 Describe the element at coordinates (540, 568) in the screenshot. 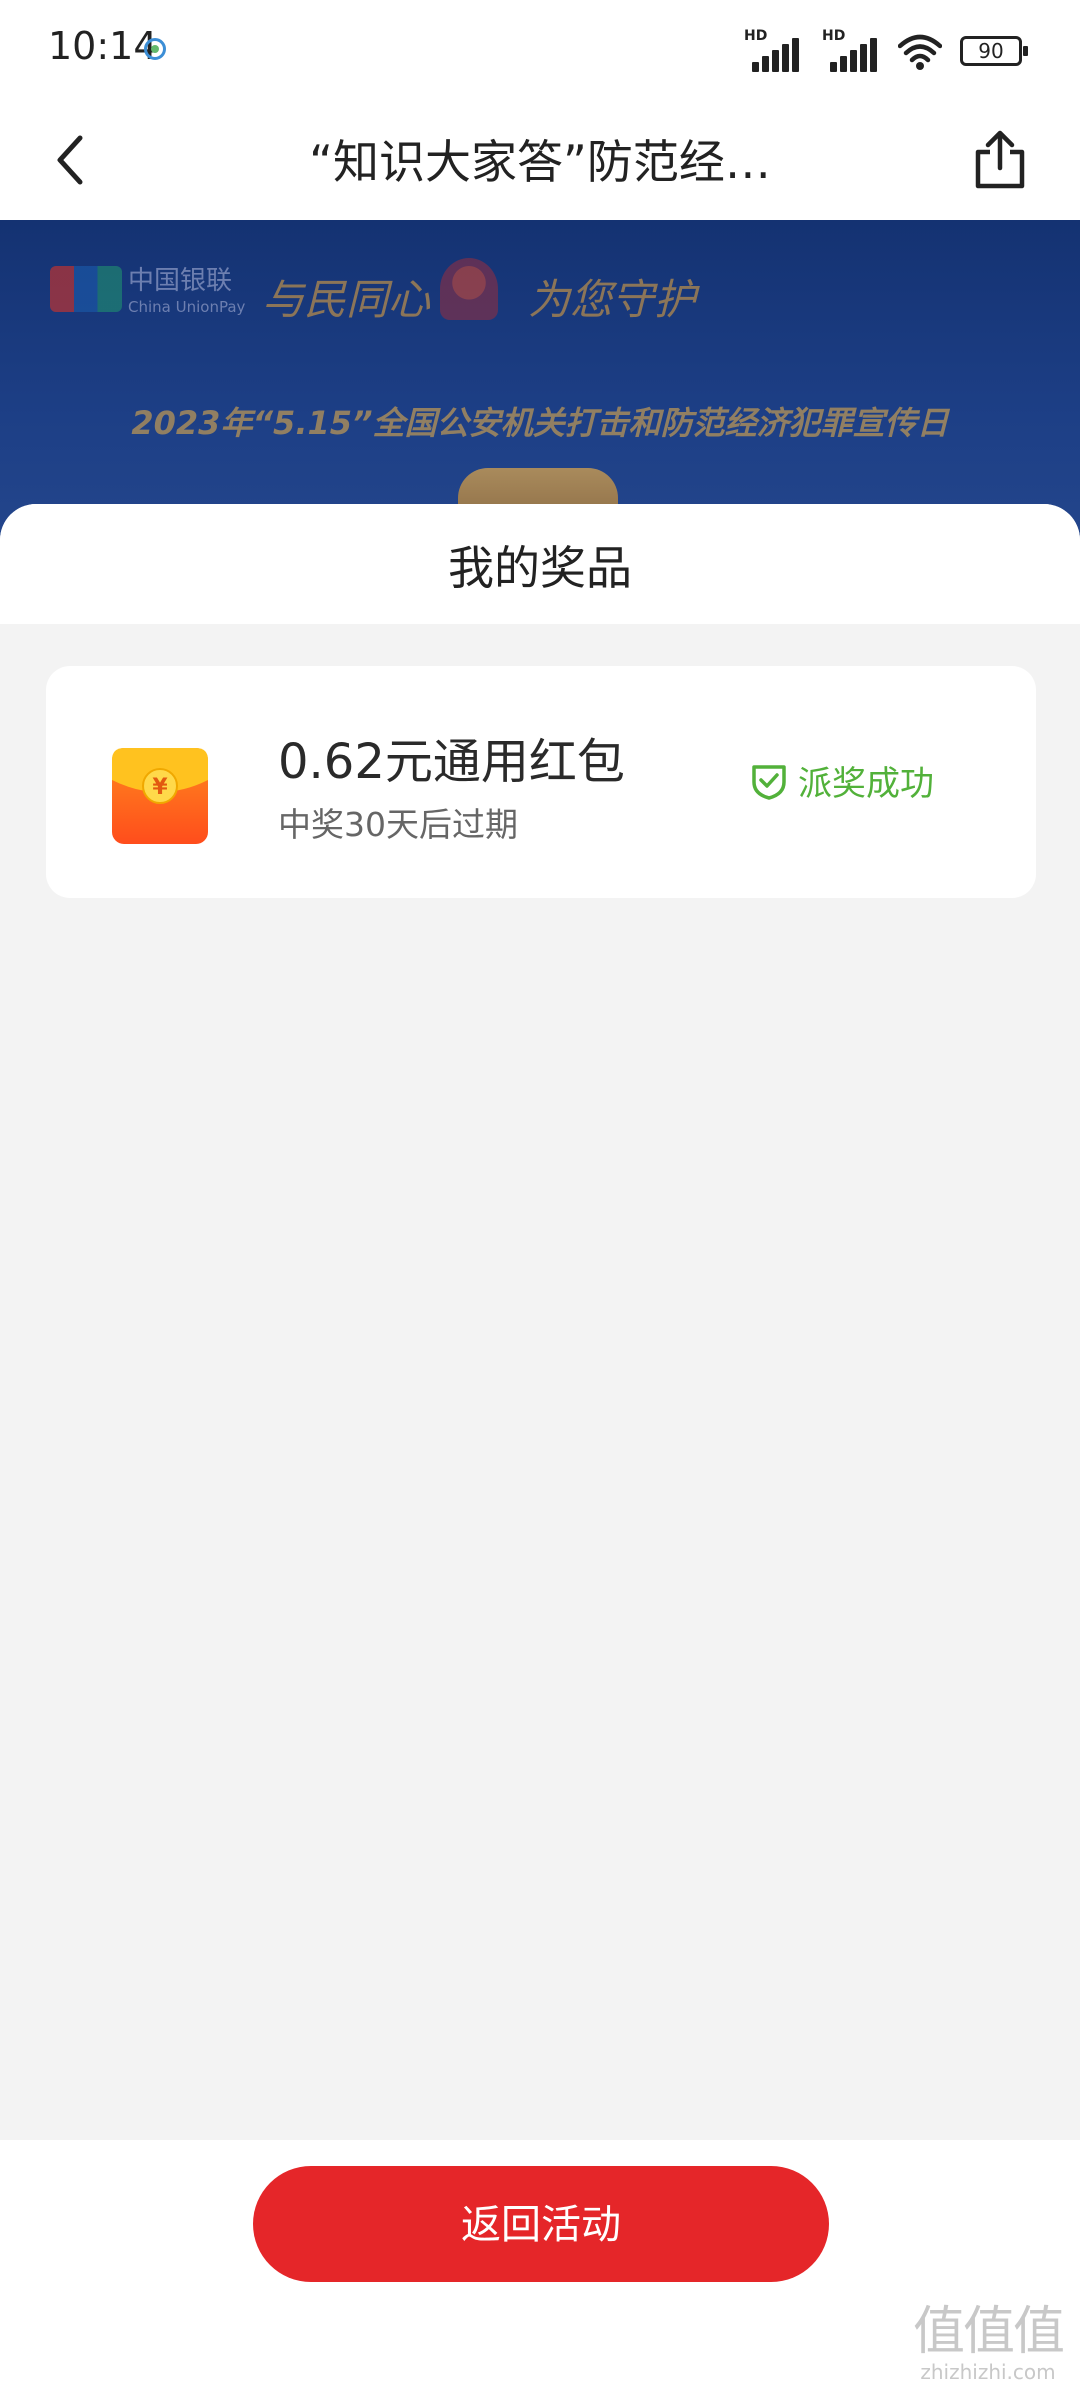

I see `sheet-title: 我的奖品` at that location.